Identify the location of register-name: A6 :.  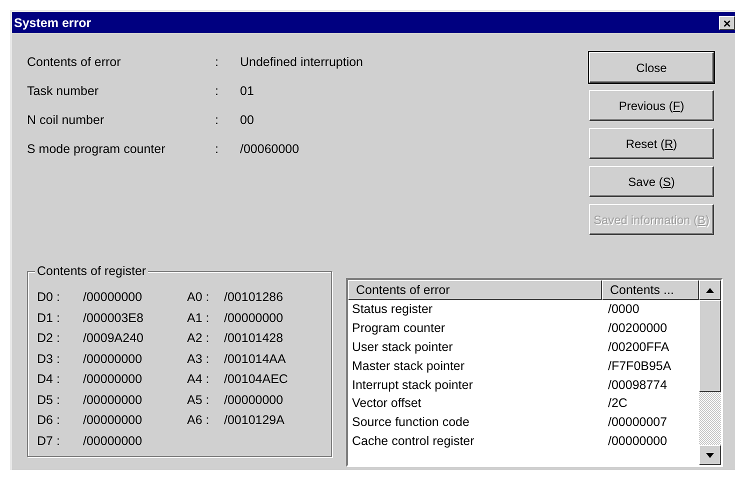
(198, 420).